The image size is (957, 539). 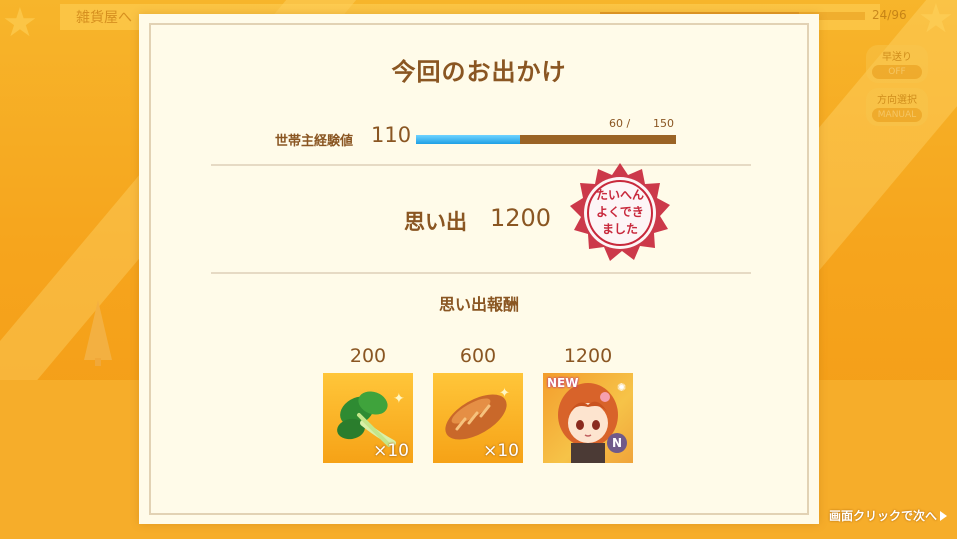 I want to click on reward-slot: 600 ✦ ×10, so click(x=478, y=404).